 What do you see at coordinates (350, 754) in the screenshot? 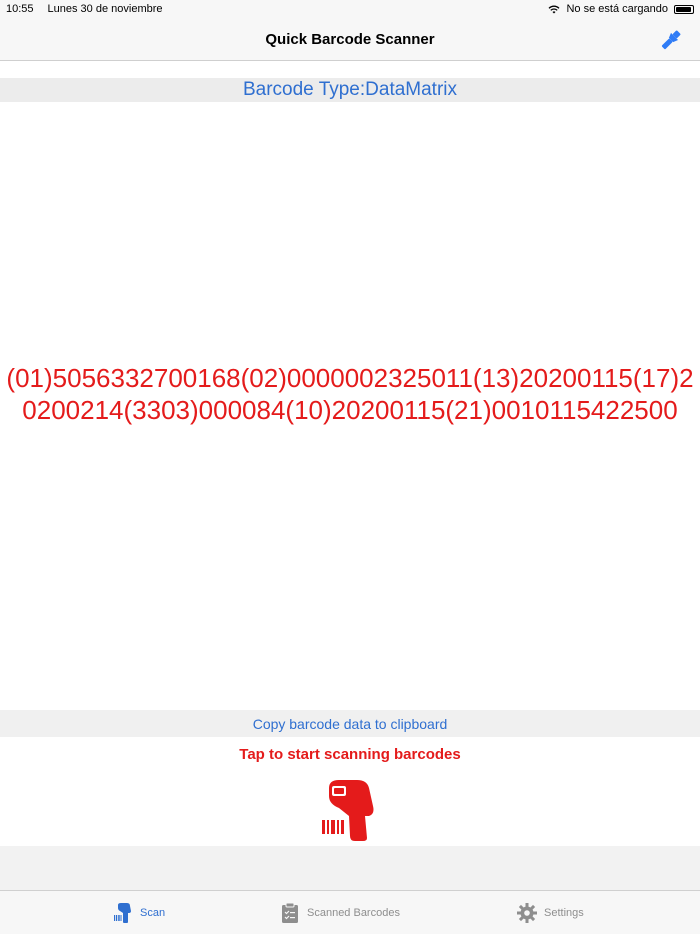
I see `scan-hint-button: Tap to start scanning barcodes` at bounding box center [350, 754].